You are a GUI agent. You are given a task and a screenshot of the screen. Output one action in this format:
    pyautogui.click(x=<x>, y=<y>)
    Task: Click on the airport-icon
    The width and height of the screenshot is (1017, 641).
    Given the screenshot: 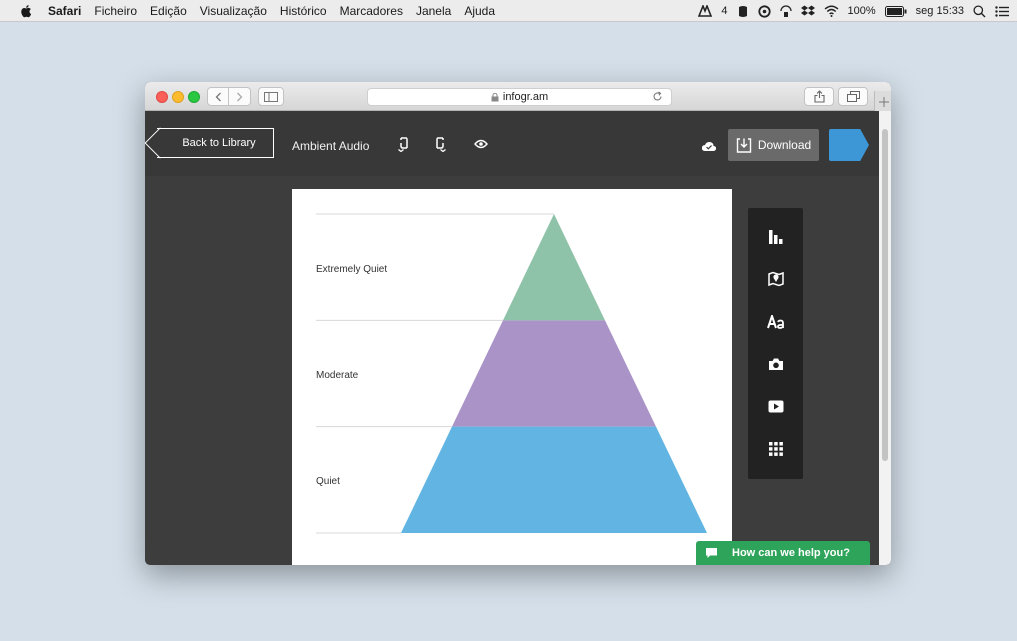 What is the action you would take?
    pyautogui.click(x=785, y=11)
    